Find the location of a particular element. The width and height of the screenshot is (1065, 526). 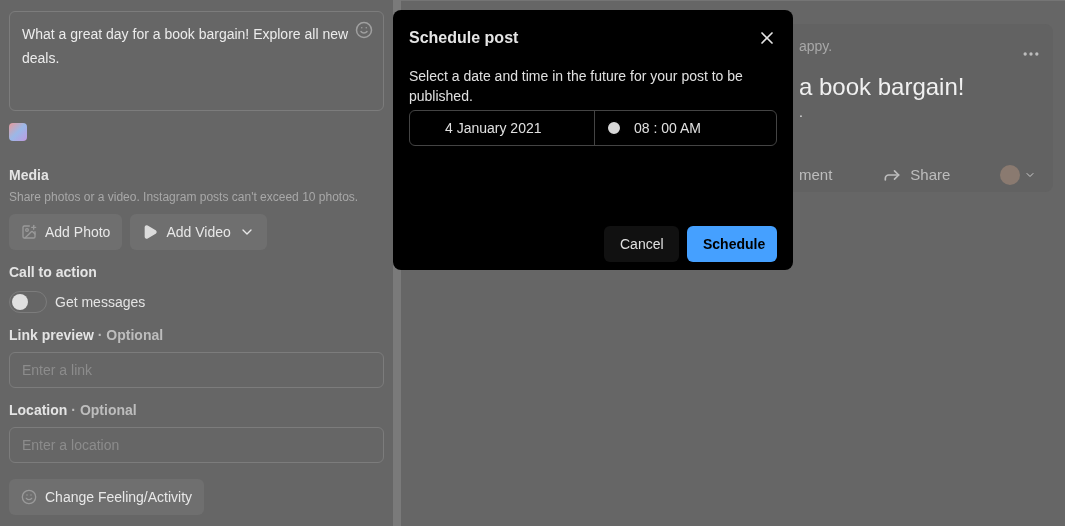

feeling-icon is located at coordinates (29, 497).